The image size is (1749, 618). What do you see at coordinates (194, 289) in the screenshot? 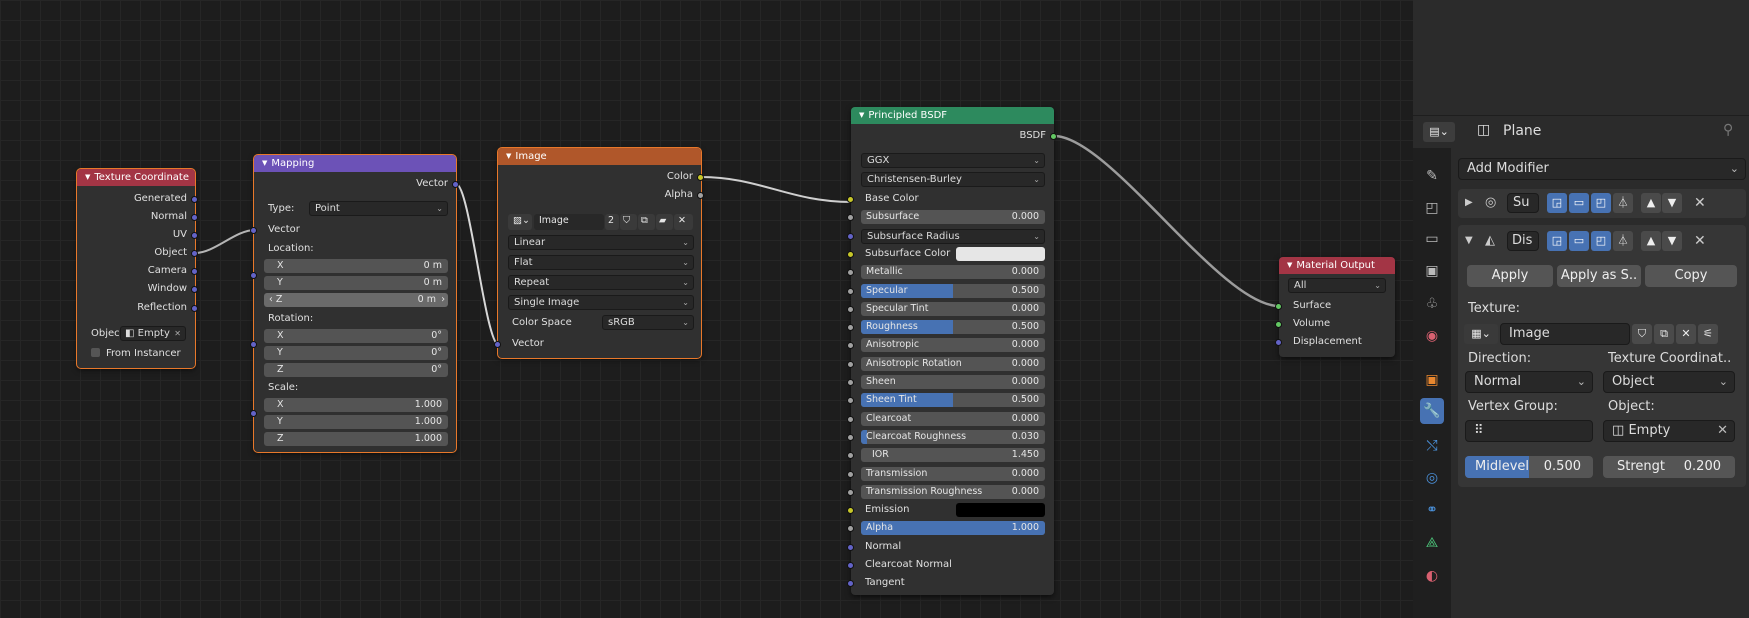
I see `socket-window` at bounding box center [194, 289].